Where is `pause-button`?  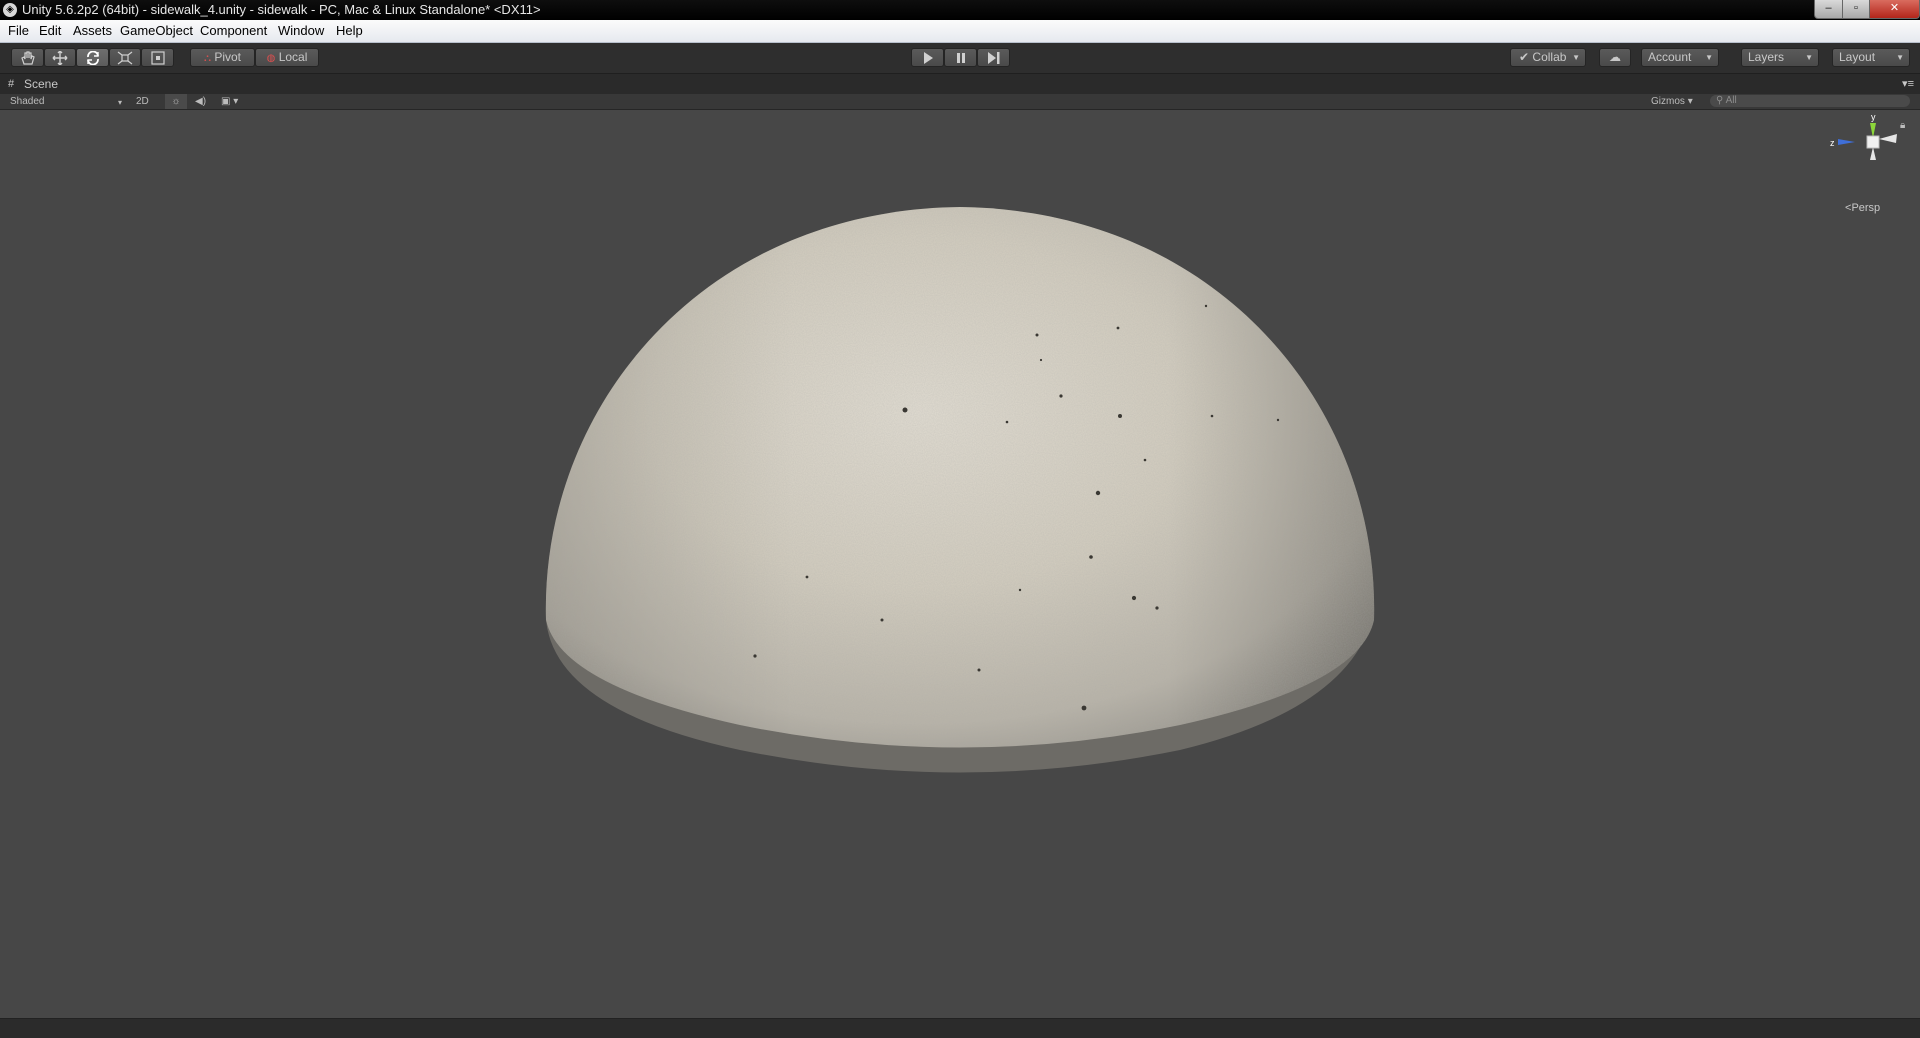
pause-button is located at coordinates (960, 57).